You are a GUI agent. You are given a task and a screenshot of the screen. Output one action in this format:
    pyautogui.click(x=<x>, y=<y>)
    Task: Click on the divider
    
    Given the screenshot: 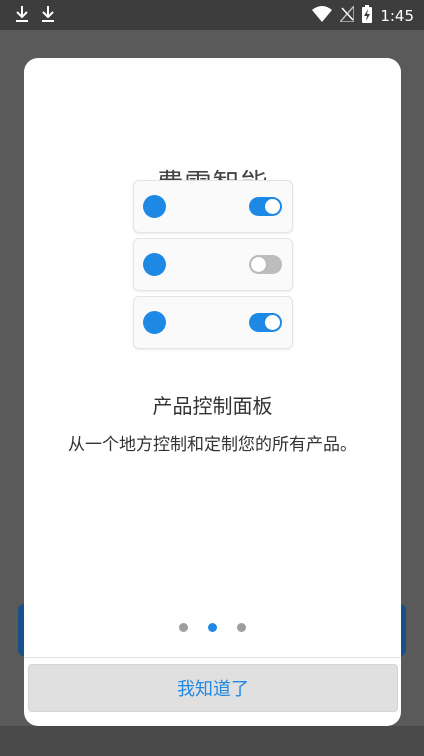 What is the action you would take?
    pyautogui.click(x=212, y=657)
    